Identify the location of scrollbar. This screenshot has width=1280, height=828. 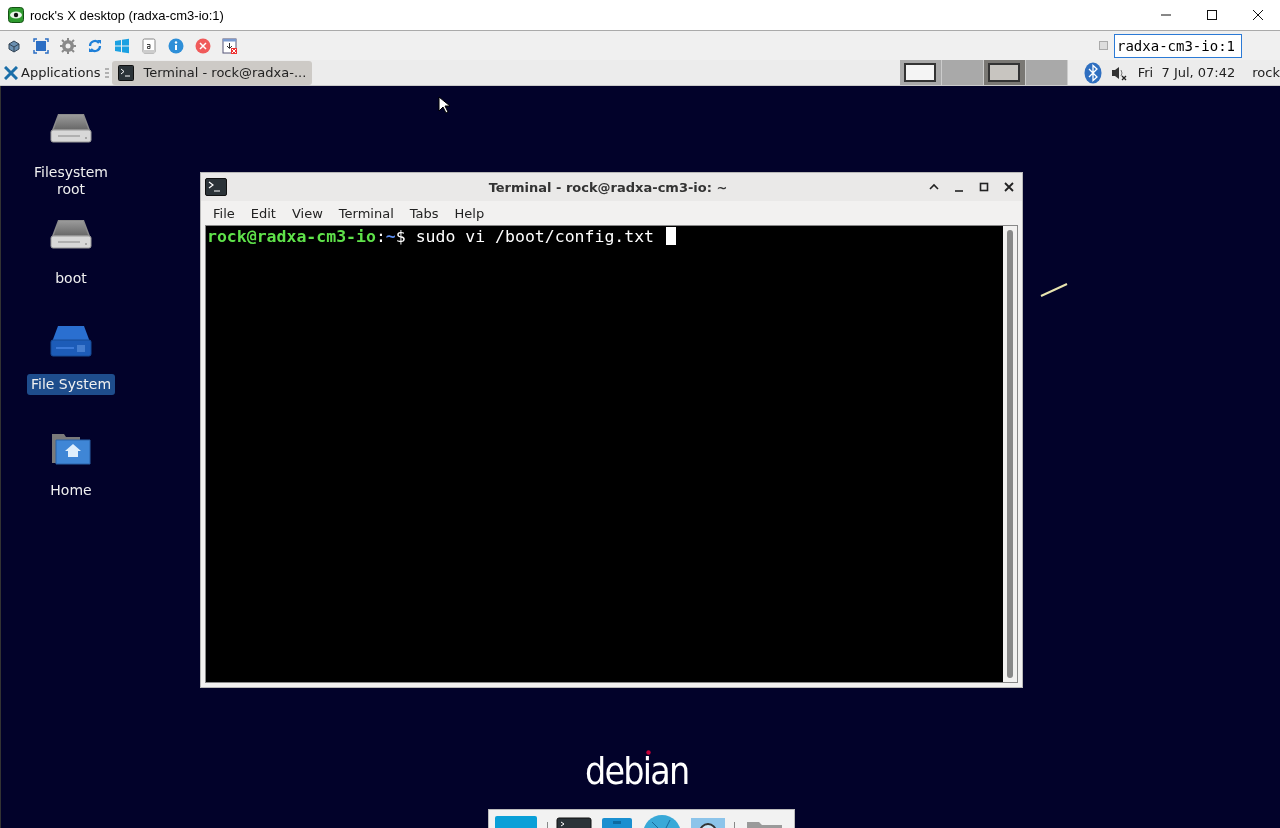
(1010, 454).